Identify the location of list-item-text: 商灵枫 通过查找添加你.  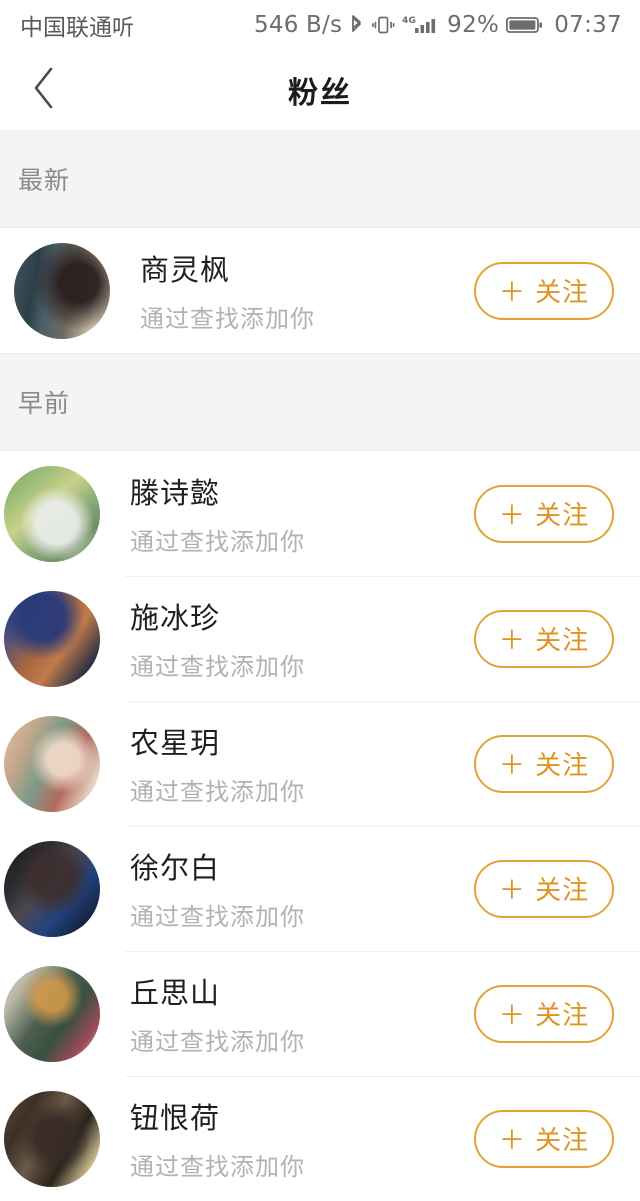
(307, 290).